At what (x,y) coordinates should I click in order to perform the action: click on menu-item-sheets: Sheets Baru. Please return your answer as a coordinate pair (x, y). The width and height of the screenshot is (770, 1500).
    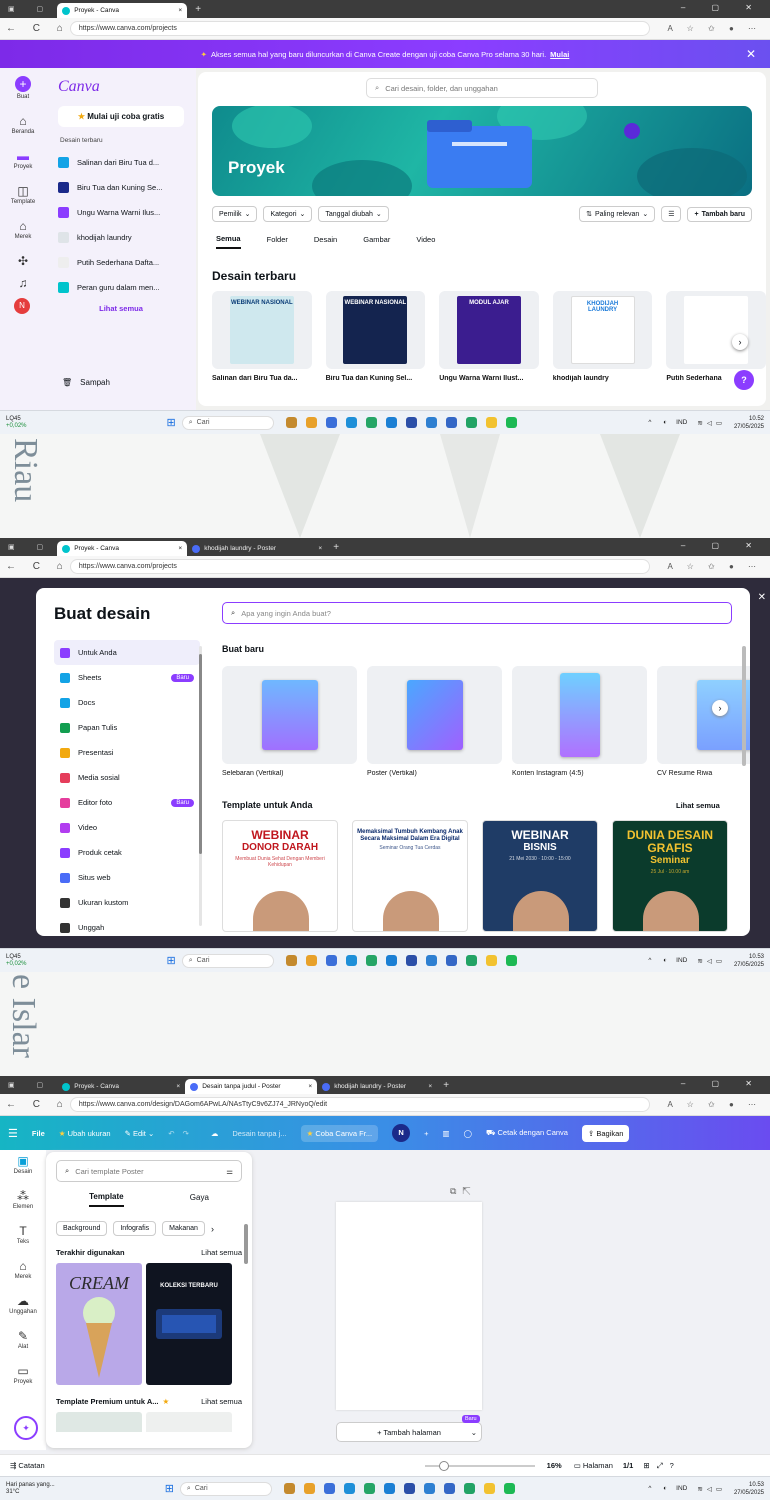
    Looking at the image, I should click on (127, 677).